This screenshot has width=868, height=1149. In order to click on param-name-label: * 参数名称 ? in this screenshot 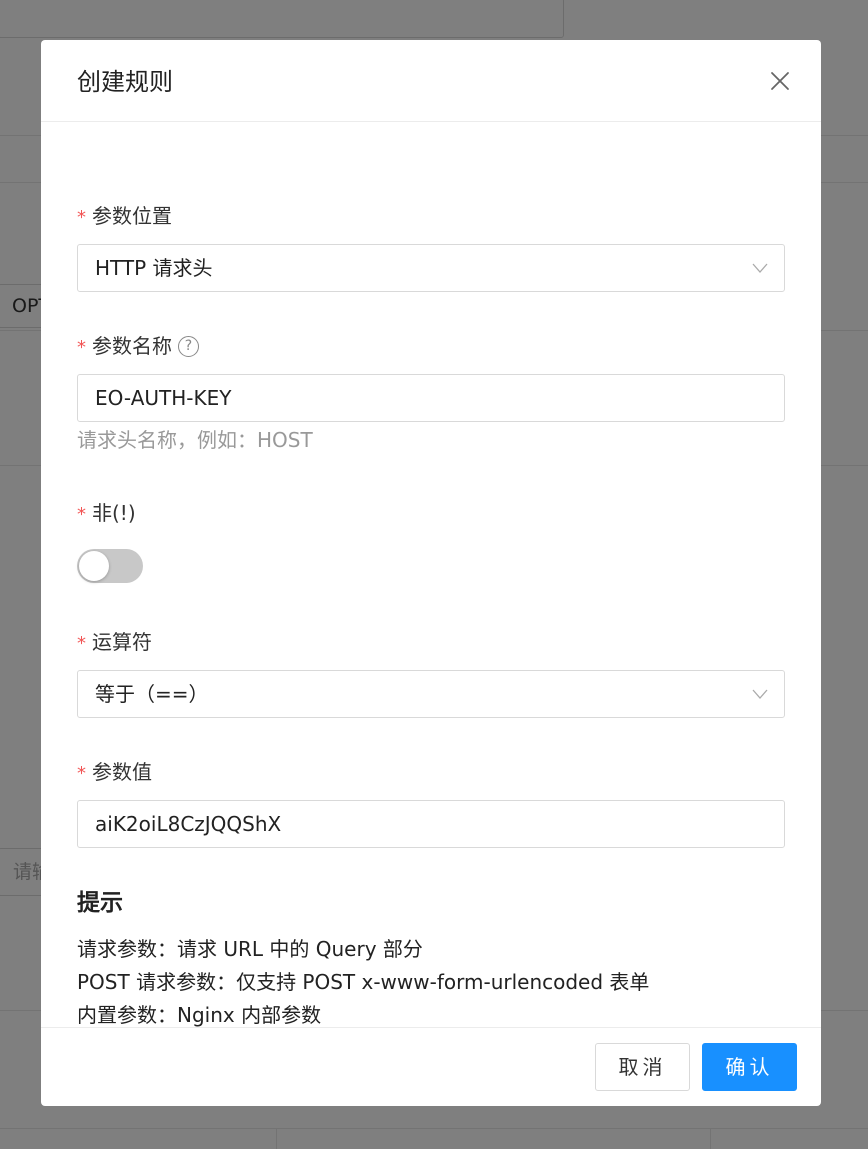, I will do `click(138, 346)`.